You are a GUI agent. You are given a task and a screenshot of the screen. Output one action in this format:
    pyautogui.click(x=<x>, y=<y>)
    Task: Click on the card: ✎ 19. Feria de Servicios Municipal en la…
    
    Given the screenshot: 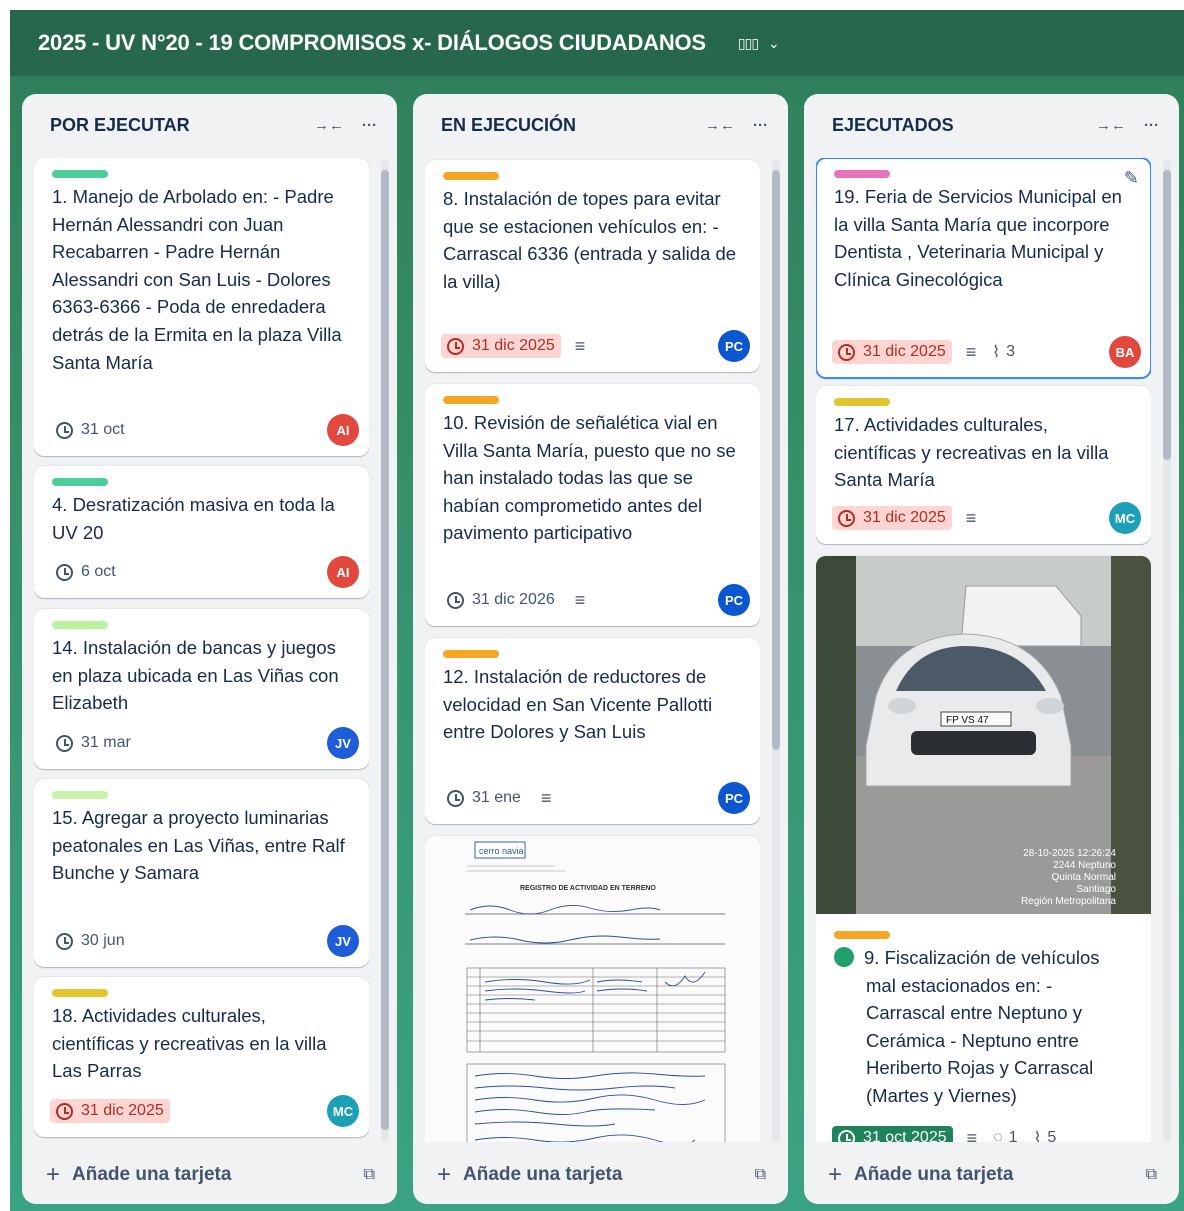 What is the action you would take?
    pyautogui.click(x=983, y=268)
    